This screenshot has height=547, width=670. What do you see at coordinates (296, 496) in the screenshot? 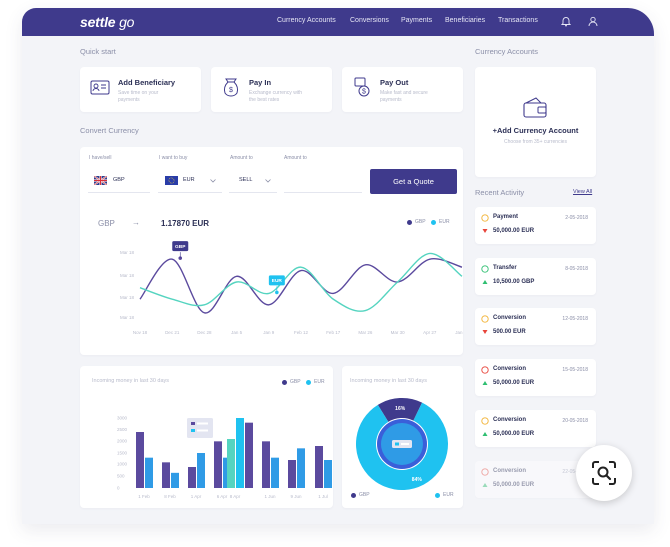
I see `x-tick-label: 9 Jun` at bounding box center [296, 496].